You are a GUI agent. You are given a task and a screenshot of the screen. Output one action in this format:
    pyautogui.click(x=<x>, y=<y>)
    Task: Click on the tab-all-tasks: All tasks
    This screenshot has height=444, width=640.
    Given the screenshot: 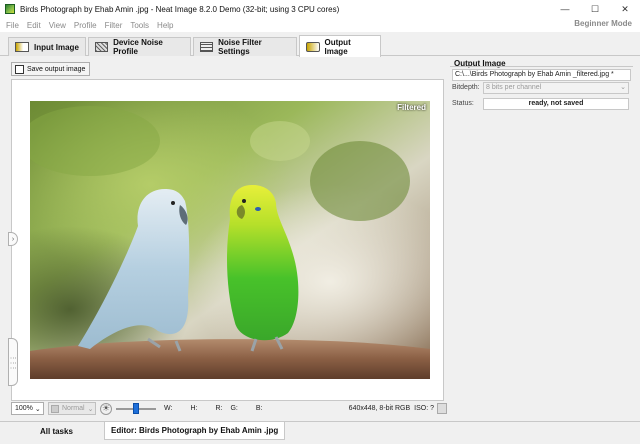 What is the action you would take?
    pyautogui.click(x=56, y=431)
    